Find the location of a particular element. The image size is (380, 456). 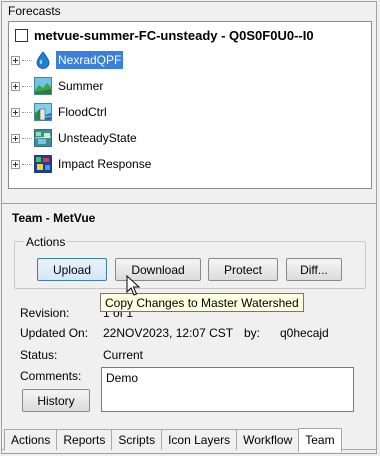

tree-item-label: Impact Response is located at coordinates (105, 164).